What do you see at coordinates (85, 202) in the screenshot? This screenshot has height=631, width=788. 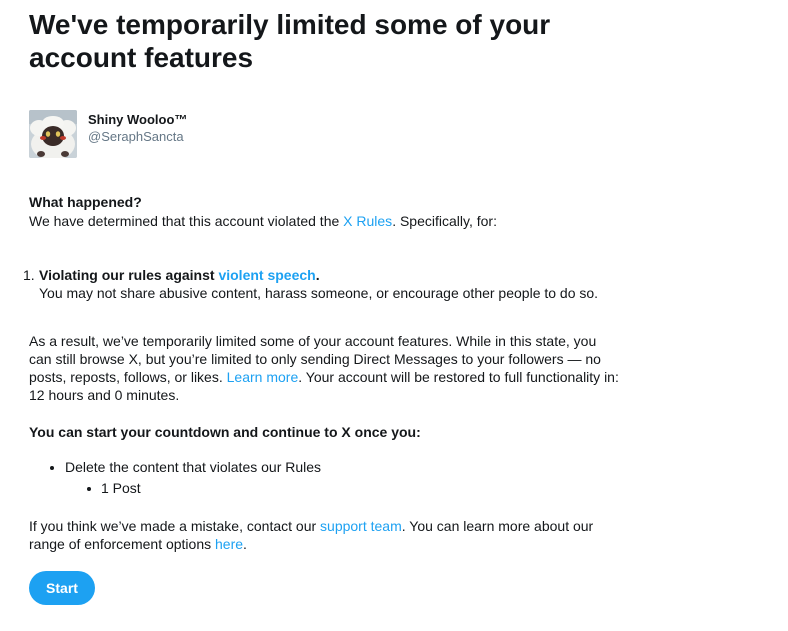 I see `what-happened-heading: What happened?` at bounding box center [85, 202].